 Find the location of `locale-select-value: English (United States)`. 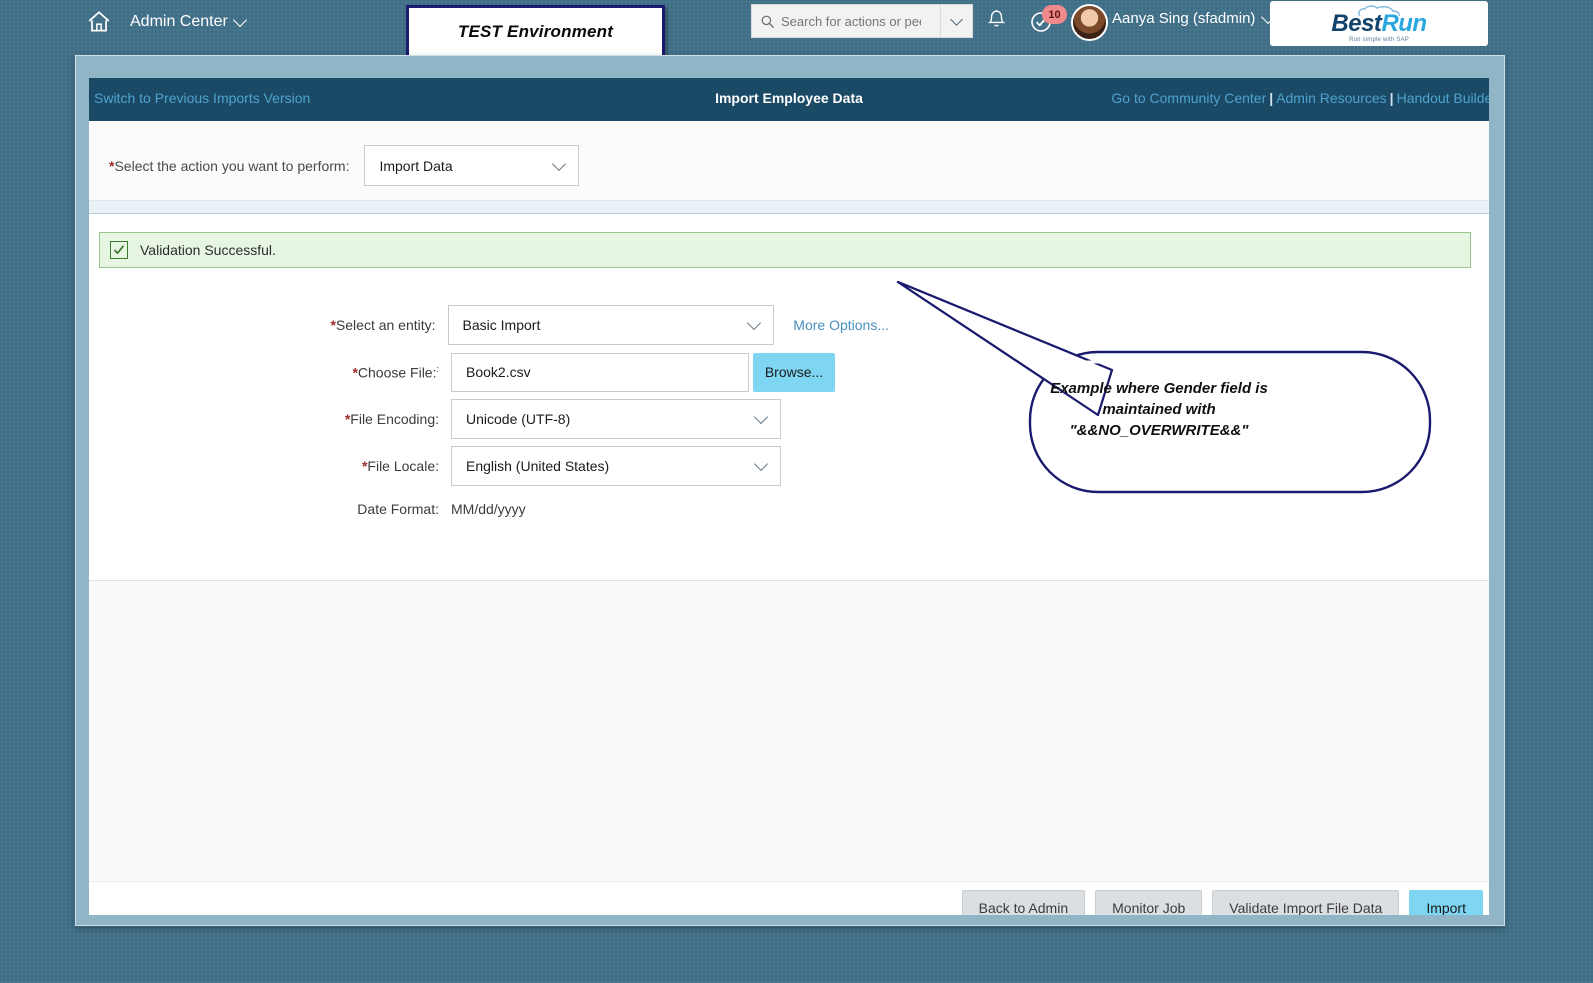

locale-select-value: English (United States) is located at coordinates (538, 466).